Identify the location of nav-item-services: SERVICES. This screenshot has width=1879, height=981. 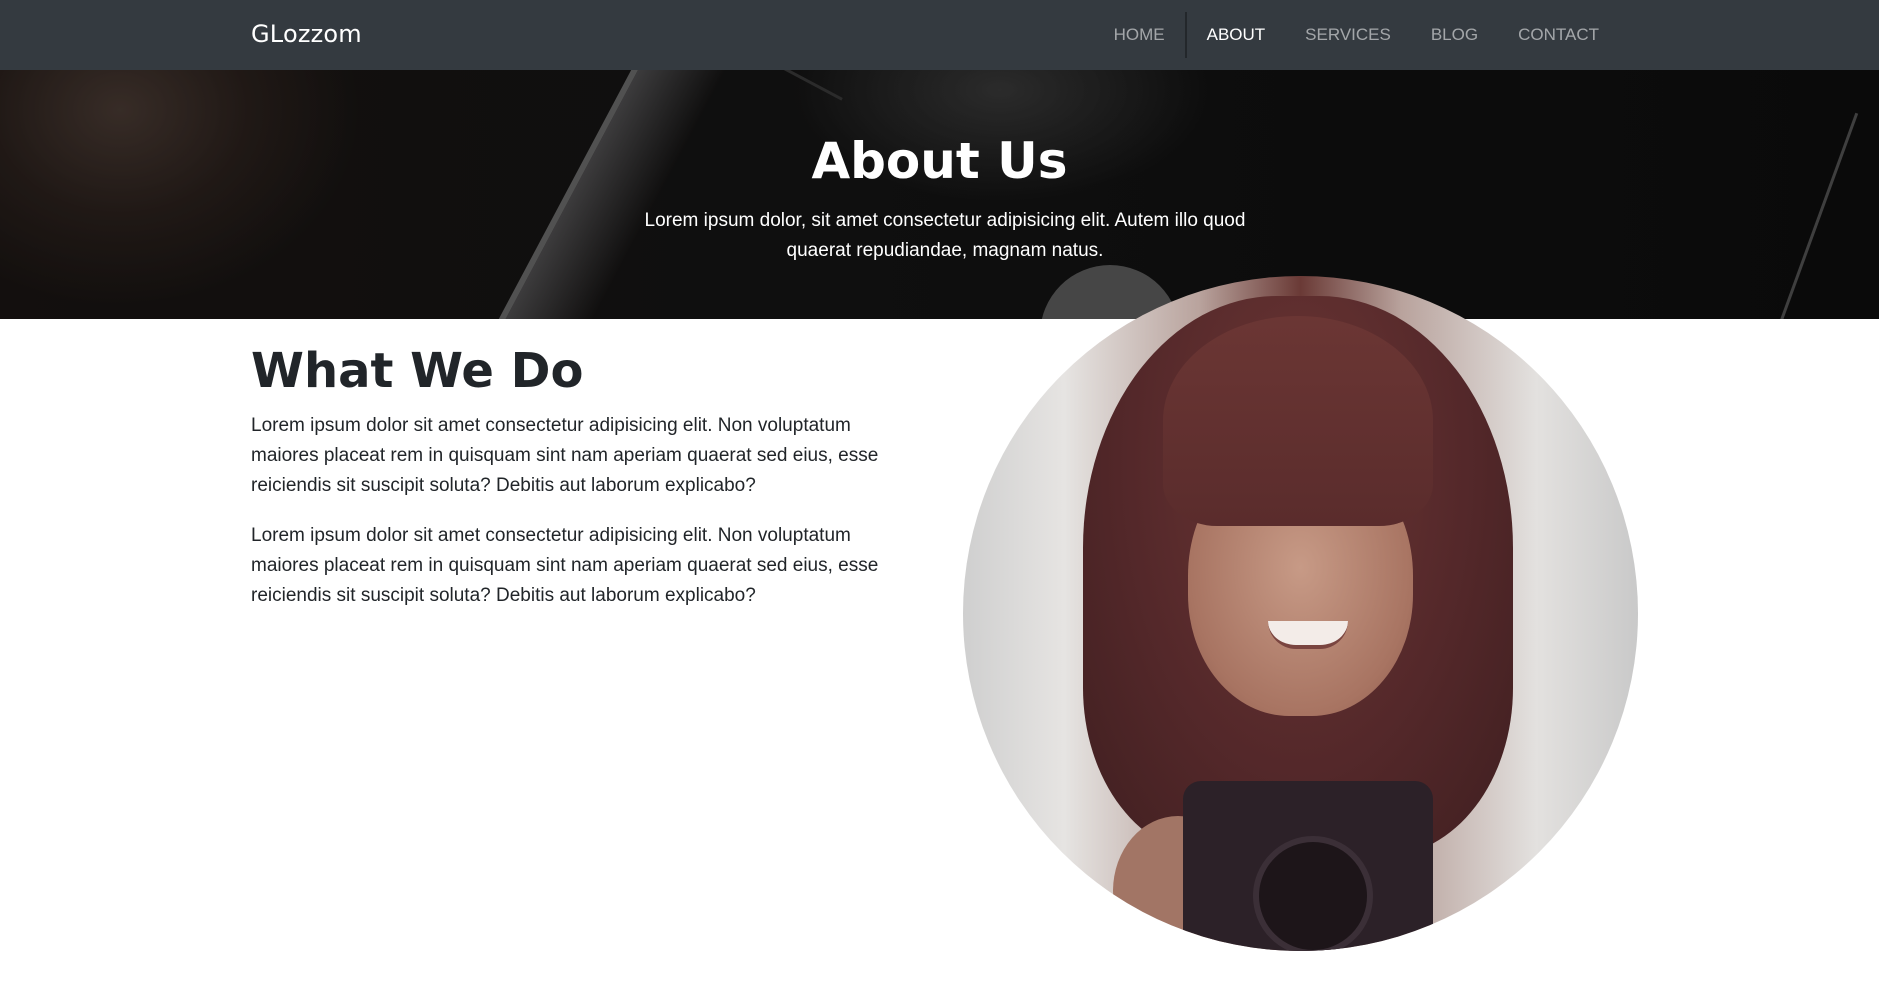
(1348, 35).